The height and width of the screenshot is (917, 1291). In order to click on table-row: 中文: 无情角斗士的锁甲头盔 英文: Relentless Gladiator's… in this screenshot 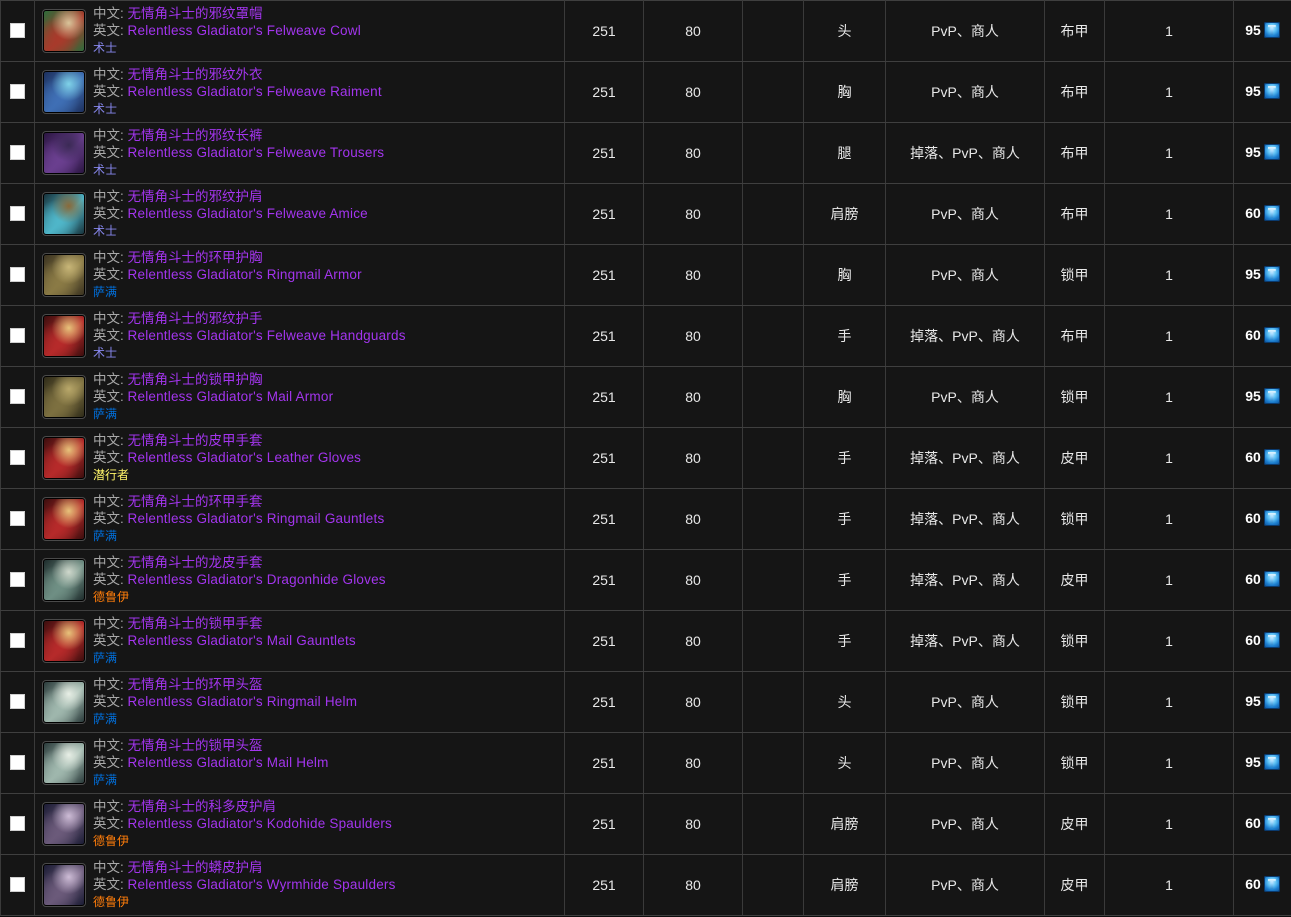, I will do `click(645, 763)`.